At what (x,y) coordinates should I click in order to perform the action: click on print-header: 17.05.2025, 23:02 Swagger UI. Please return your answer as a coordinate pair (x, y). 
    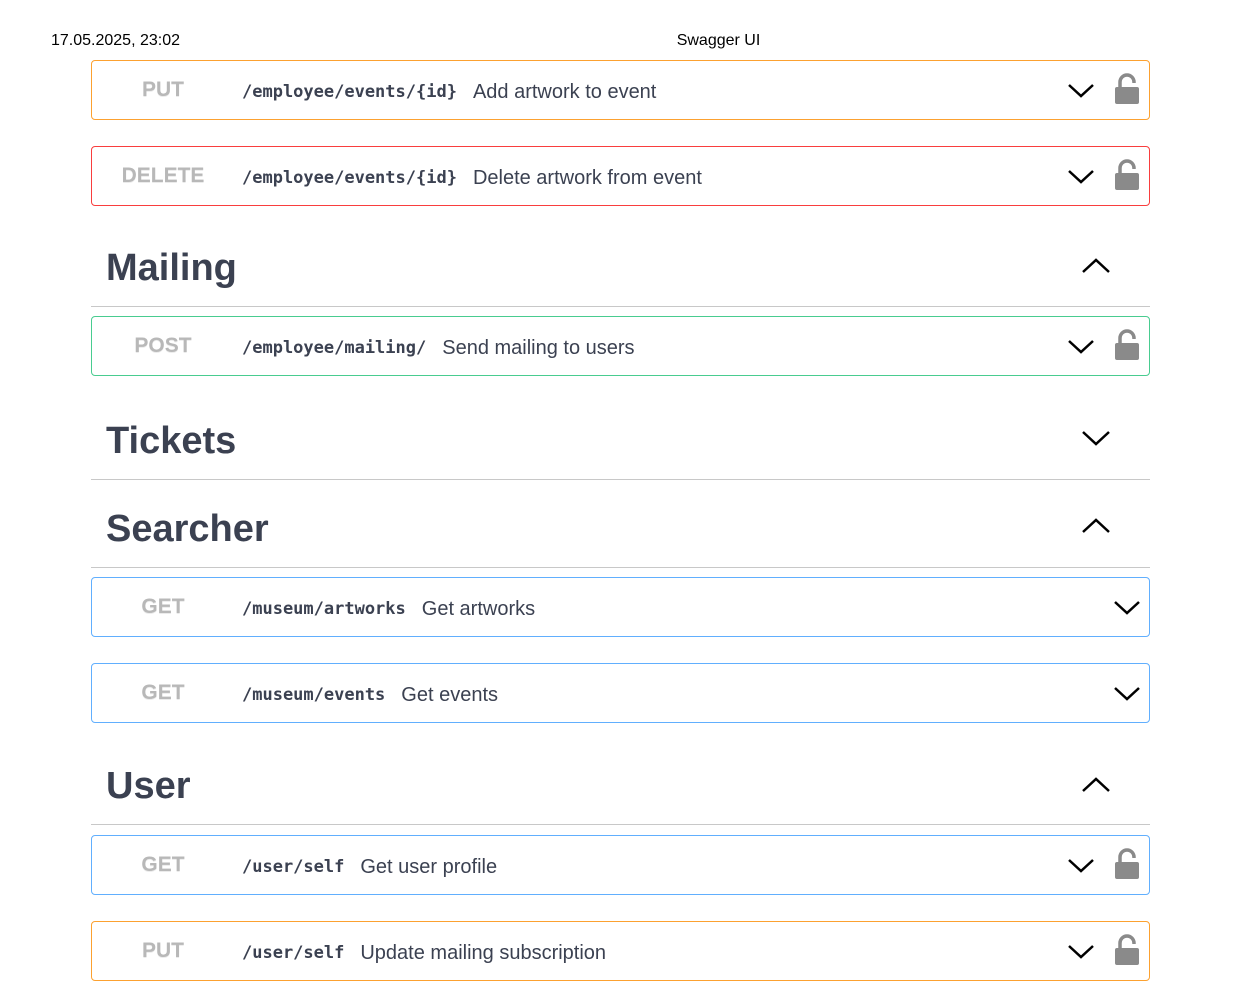
    Looking at the image, I should click on (620, 42).